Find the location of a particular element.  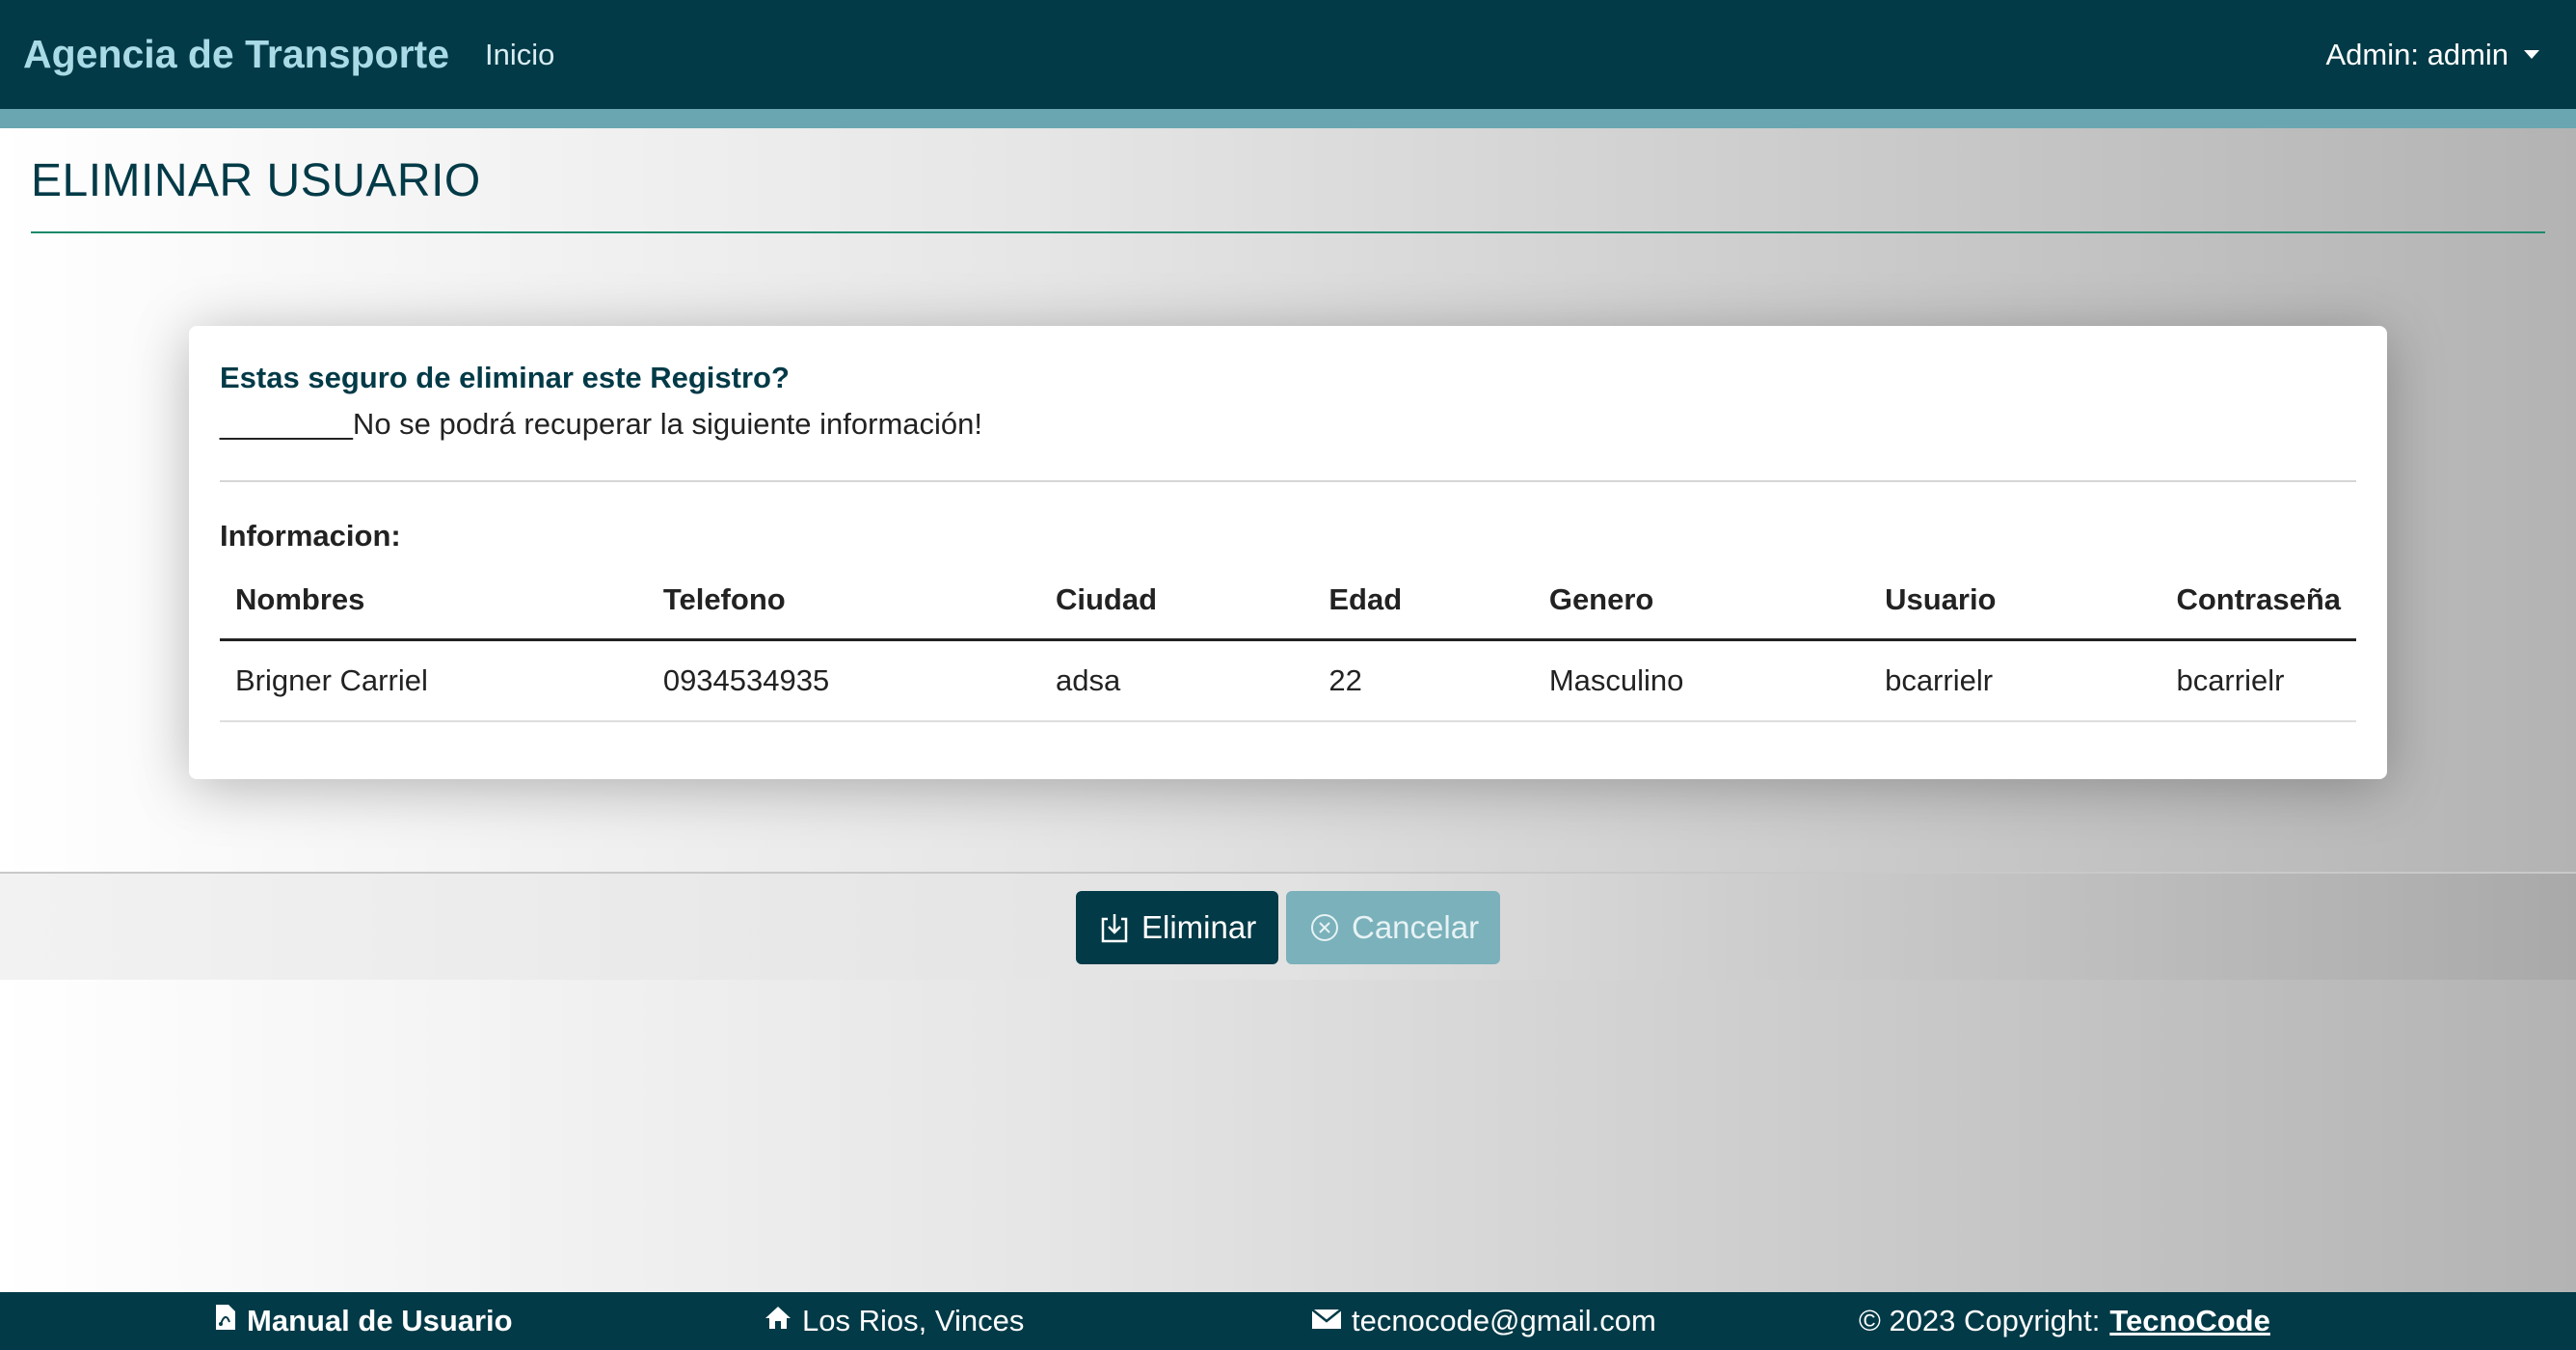

footer-copyright: © 2023 Copyright: TecnoCode is located at coordinates (2064, 1321).